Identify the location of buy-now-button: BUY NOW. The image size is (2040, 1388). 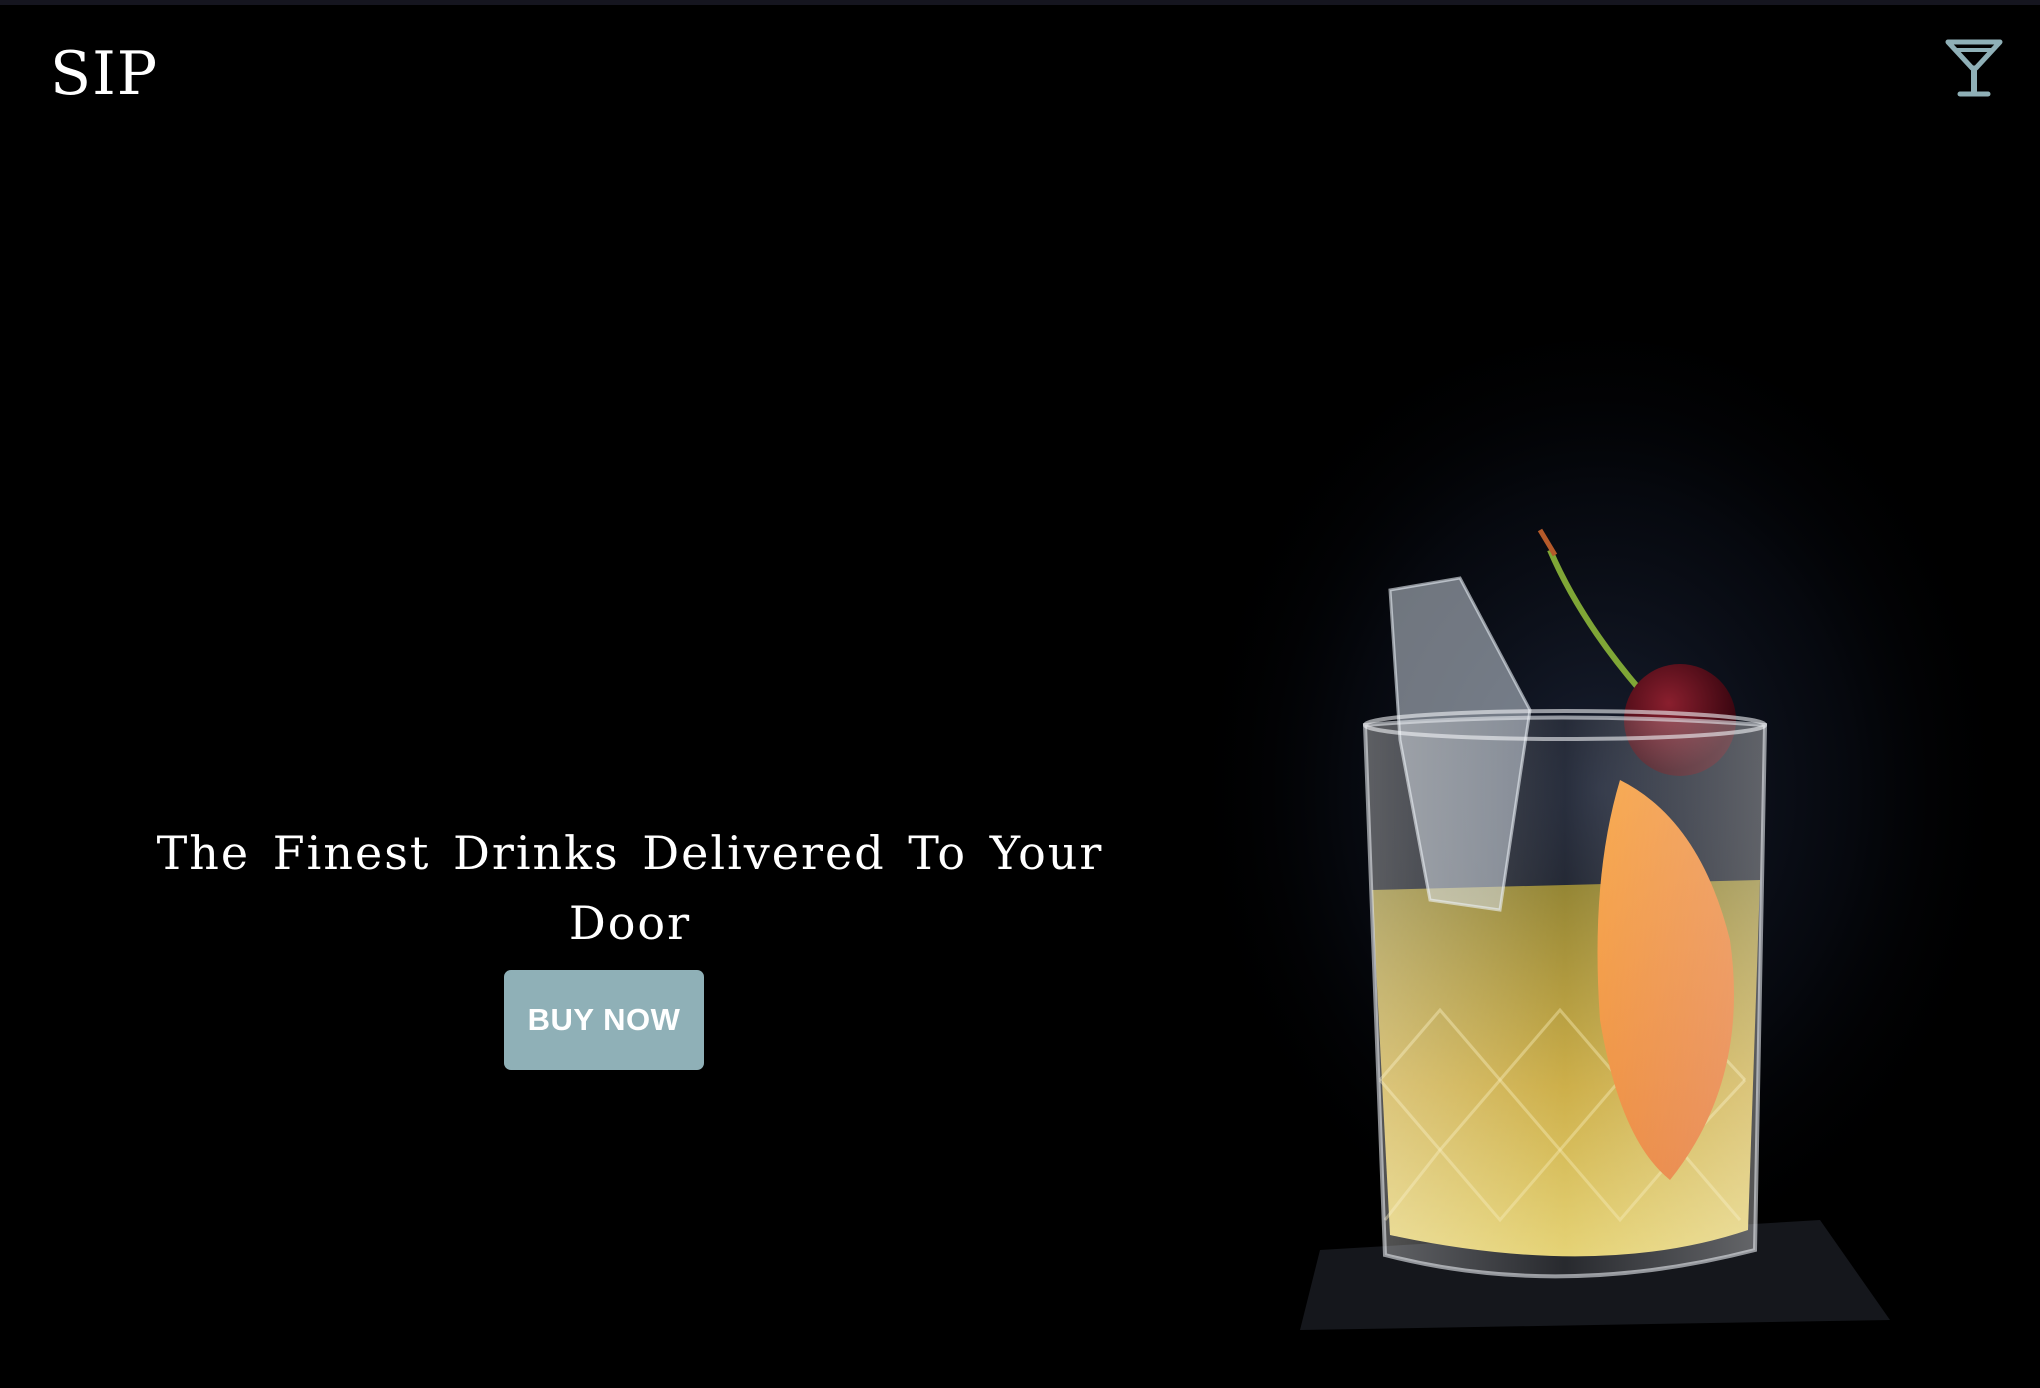
(604, 1020).